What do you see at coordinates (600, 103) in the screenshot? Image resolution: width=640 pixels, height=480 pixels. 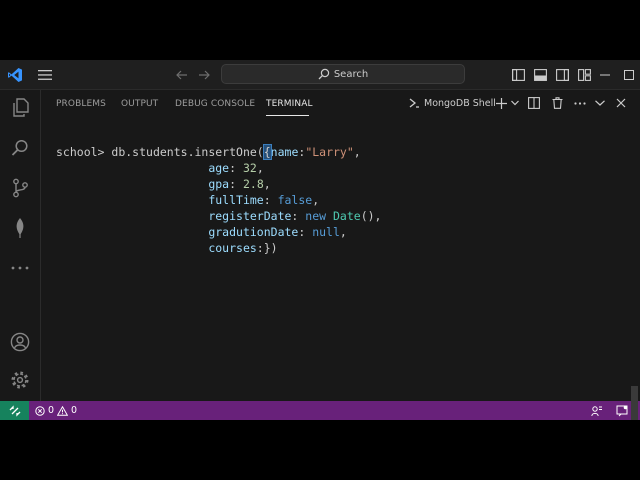 I see `maximize-panel-chevron-icon` at bounding box center [600, 103].